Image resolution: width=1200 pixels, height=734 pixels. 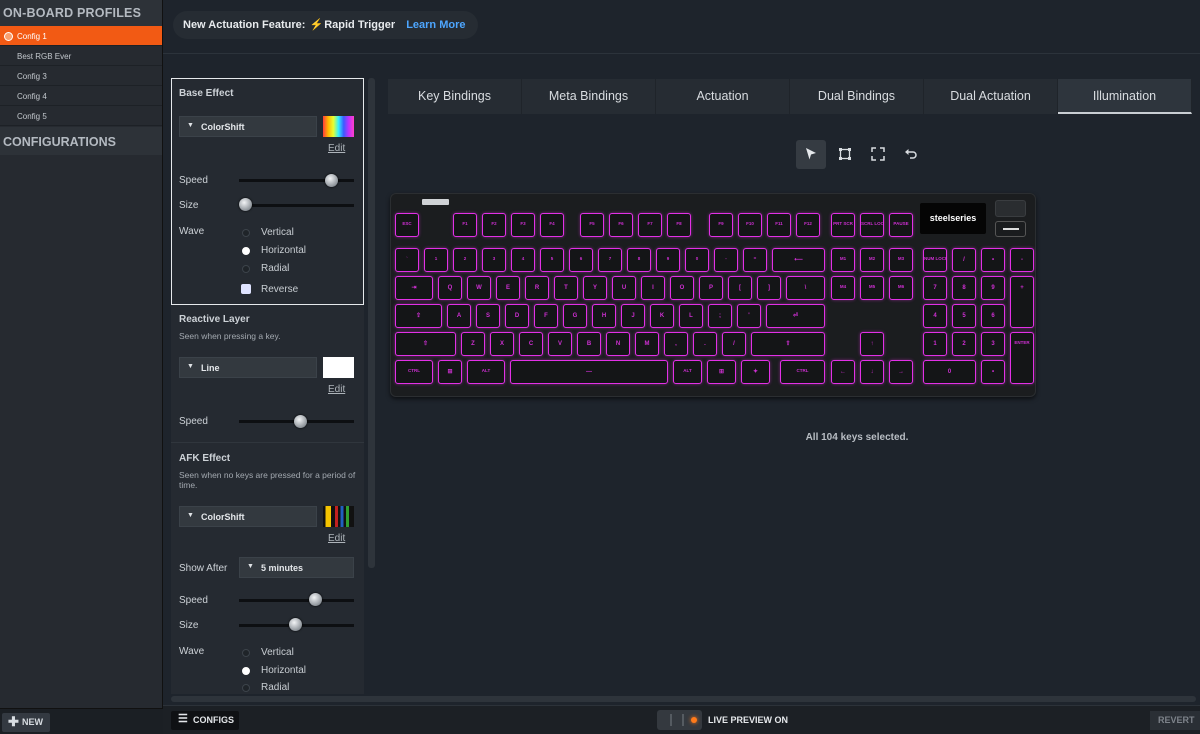 I want to click on keyboard-key: F4, so click(x=552, y=225).